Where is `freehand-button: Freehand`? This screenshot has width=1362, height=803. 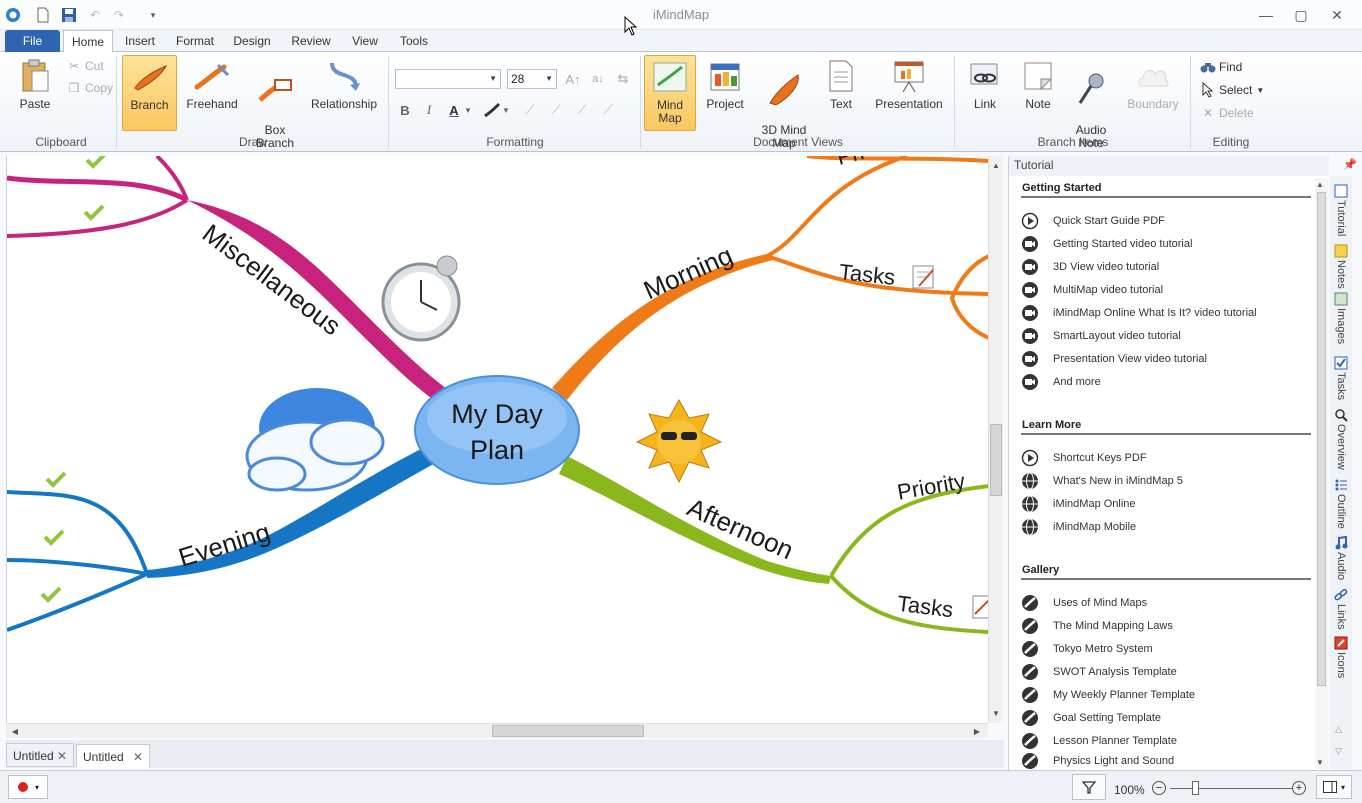
freehand-button: Freehand is located at coordinates (212, 93).